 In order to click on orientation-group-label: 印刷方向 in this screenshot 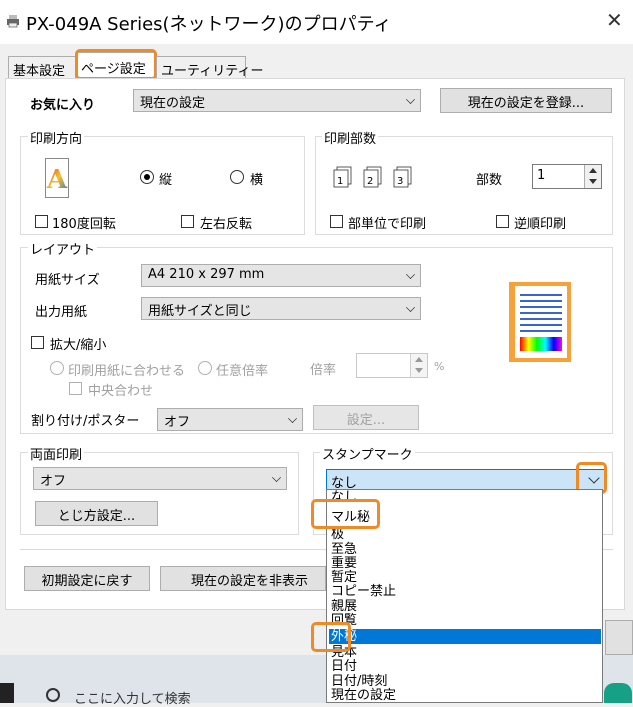, I will do `click(56, 137)`.